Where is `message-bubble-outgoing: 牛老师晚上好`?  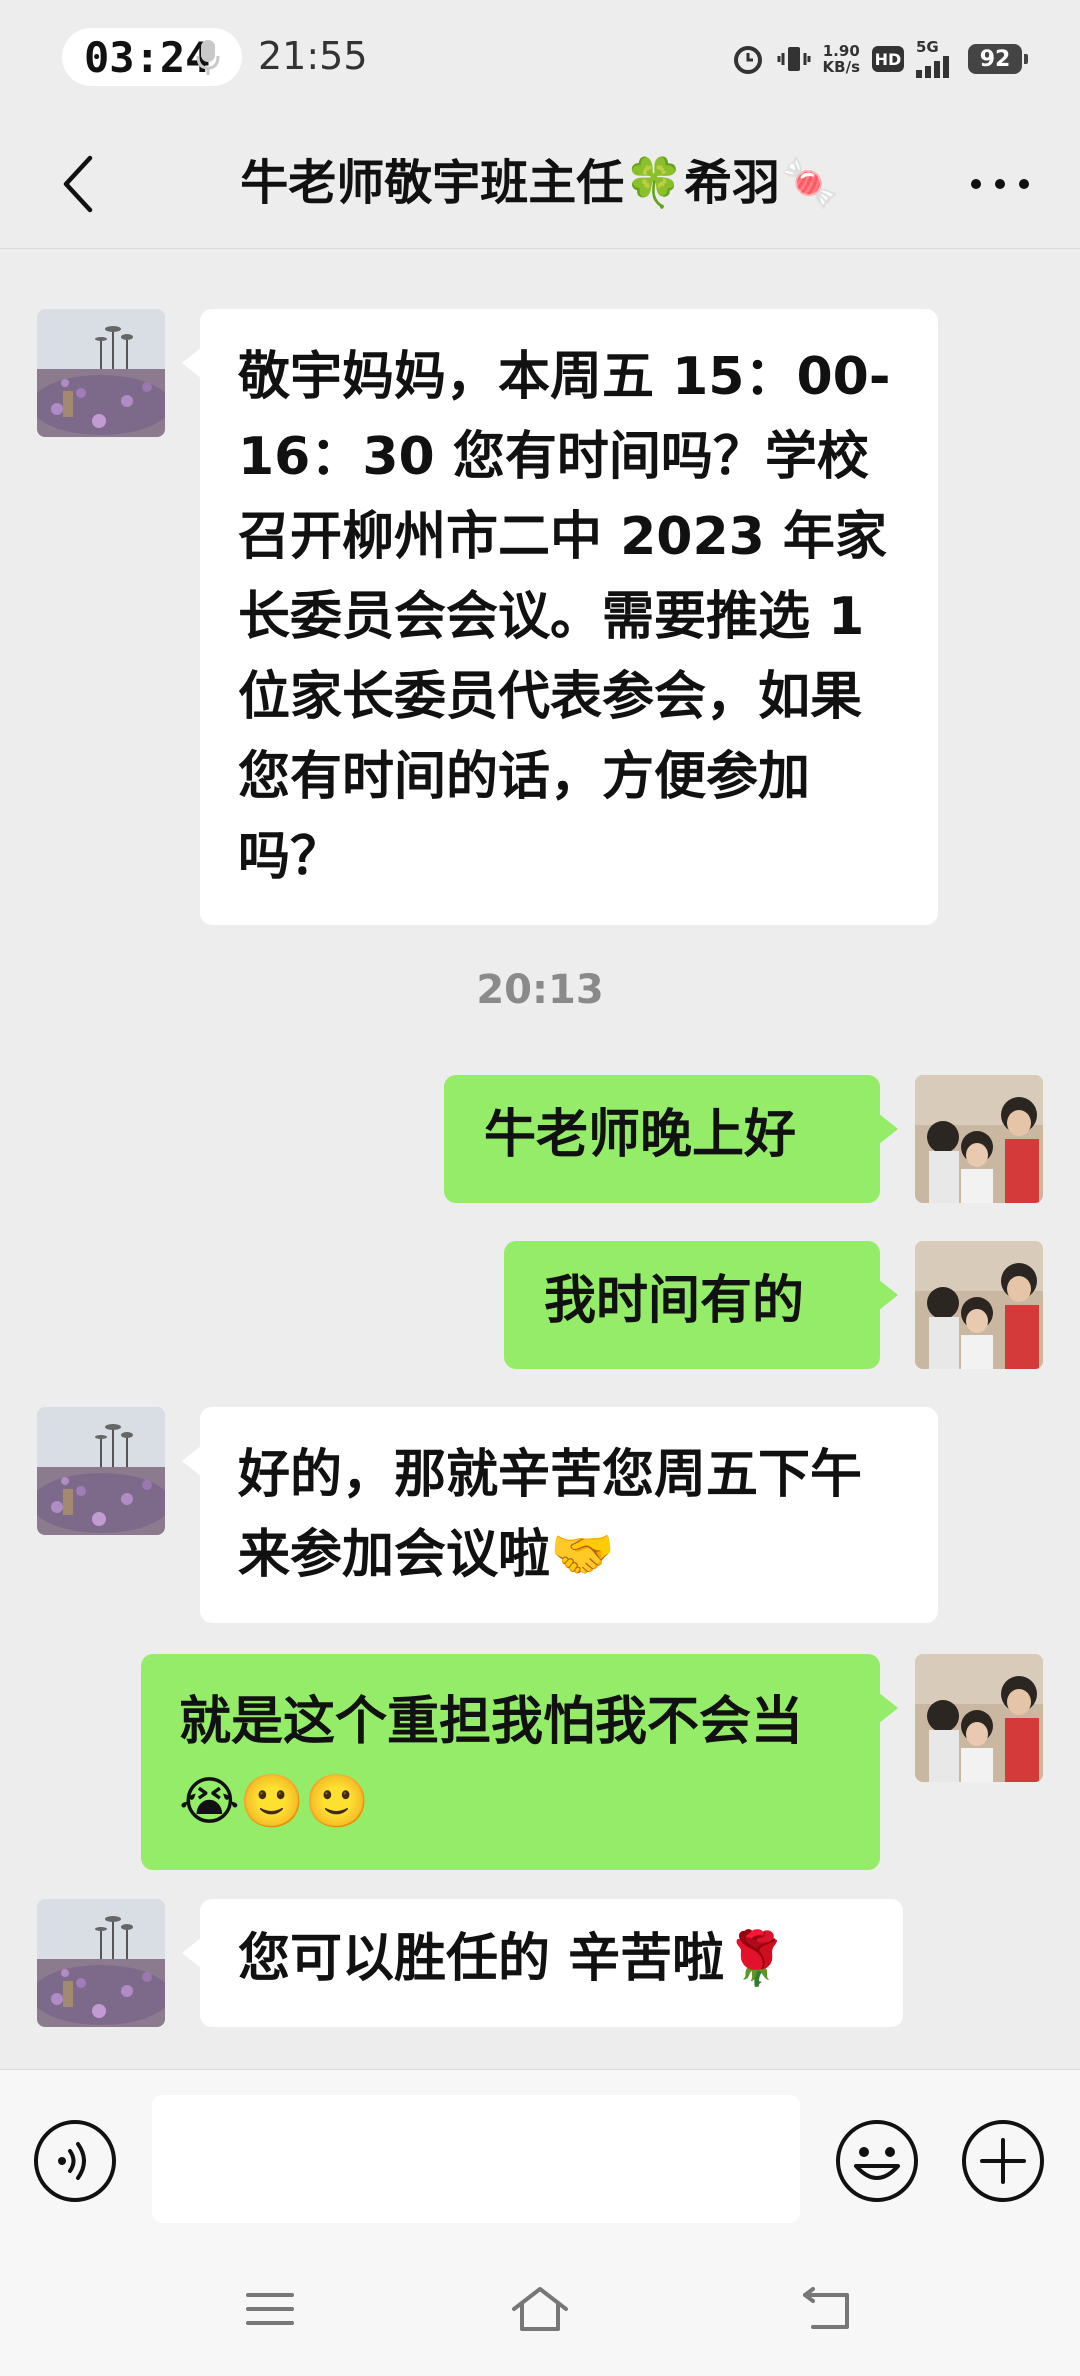 message-bubble-outgoing: 牛老师晚上好 is located at coordinates (671, 1139).